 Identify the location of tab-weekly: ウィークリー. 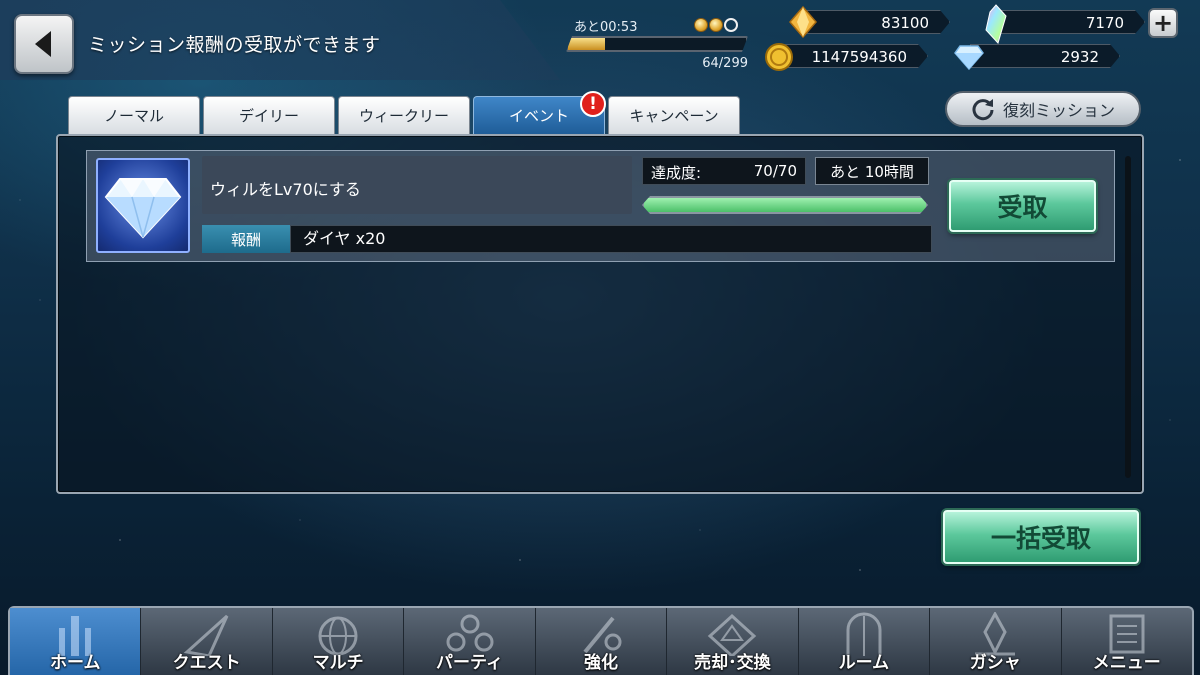
(404, 115).